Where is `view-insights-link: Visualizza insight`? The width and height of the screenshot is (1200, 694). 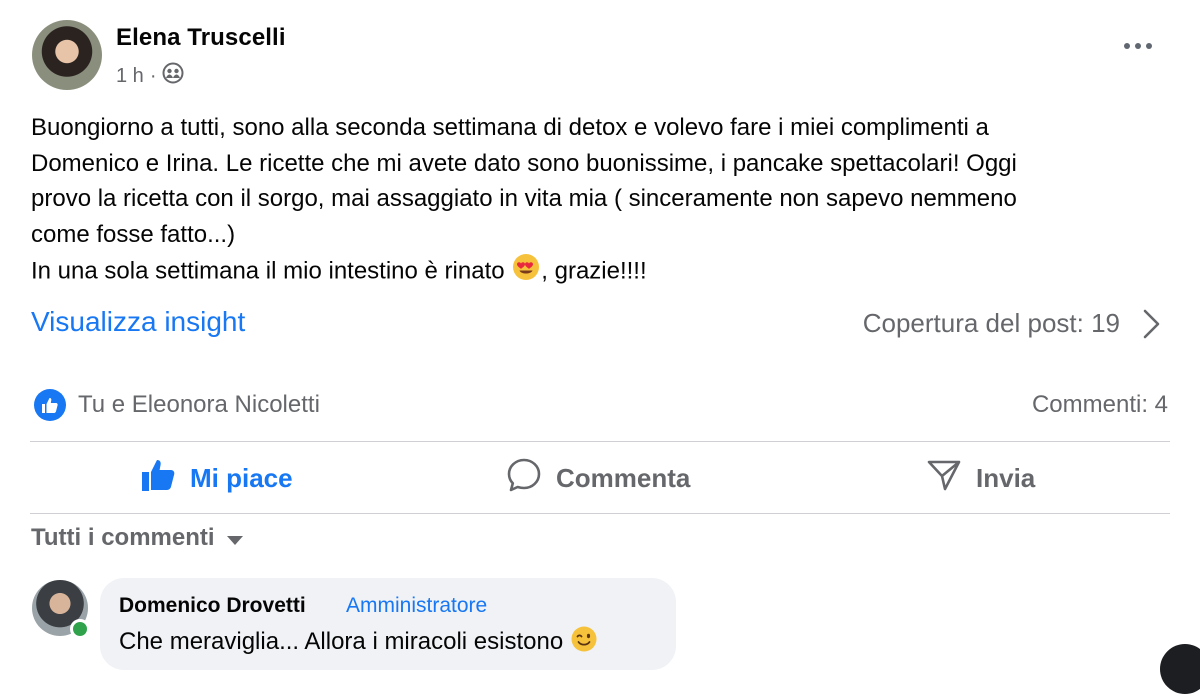 view-insights-link: Visualizza insight is located at coordinates (138, 322).